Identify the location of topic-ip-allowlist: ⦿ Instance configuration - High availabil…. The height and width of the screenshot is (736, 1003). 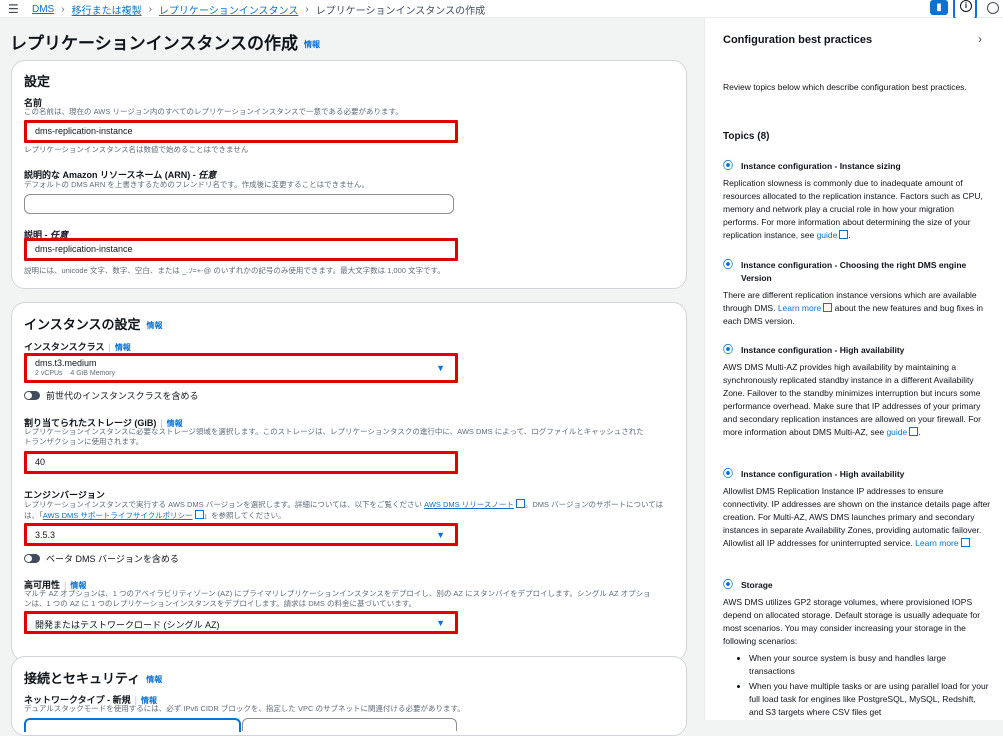
(857, 509).